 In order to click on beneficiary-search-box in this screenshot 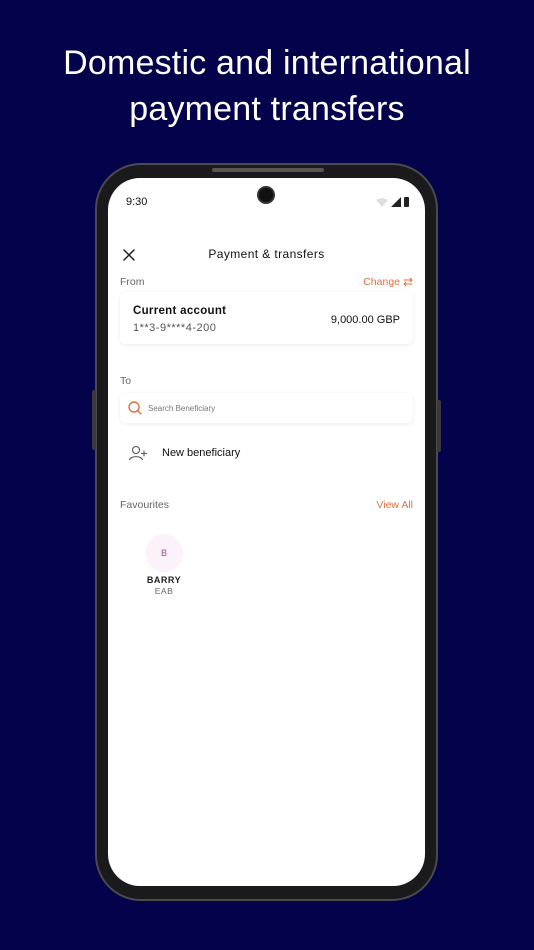, I will do `click(266, 408)`.